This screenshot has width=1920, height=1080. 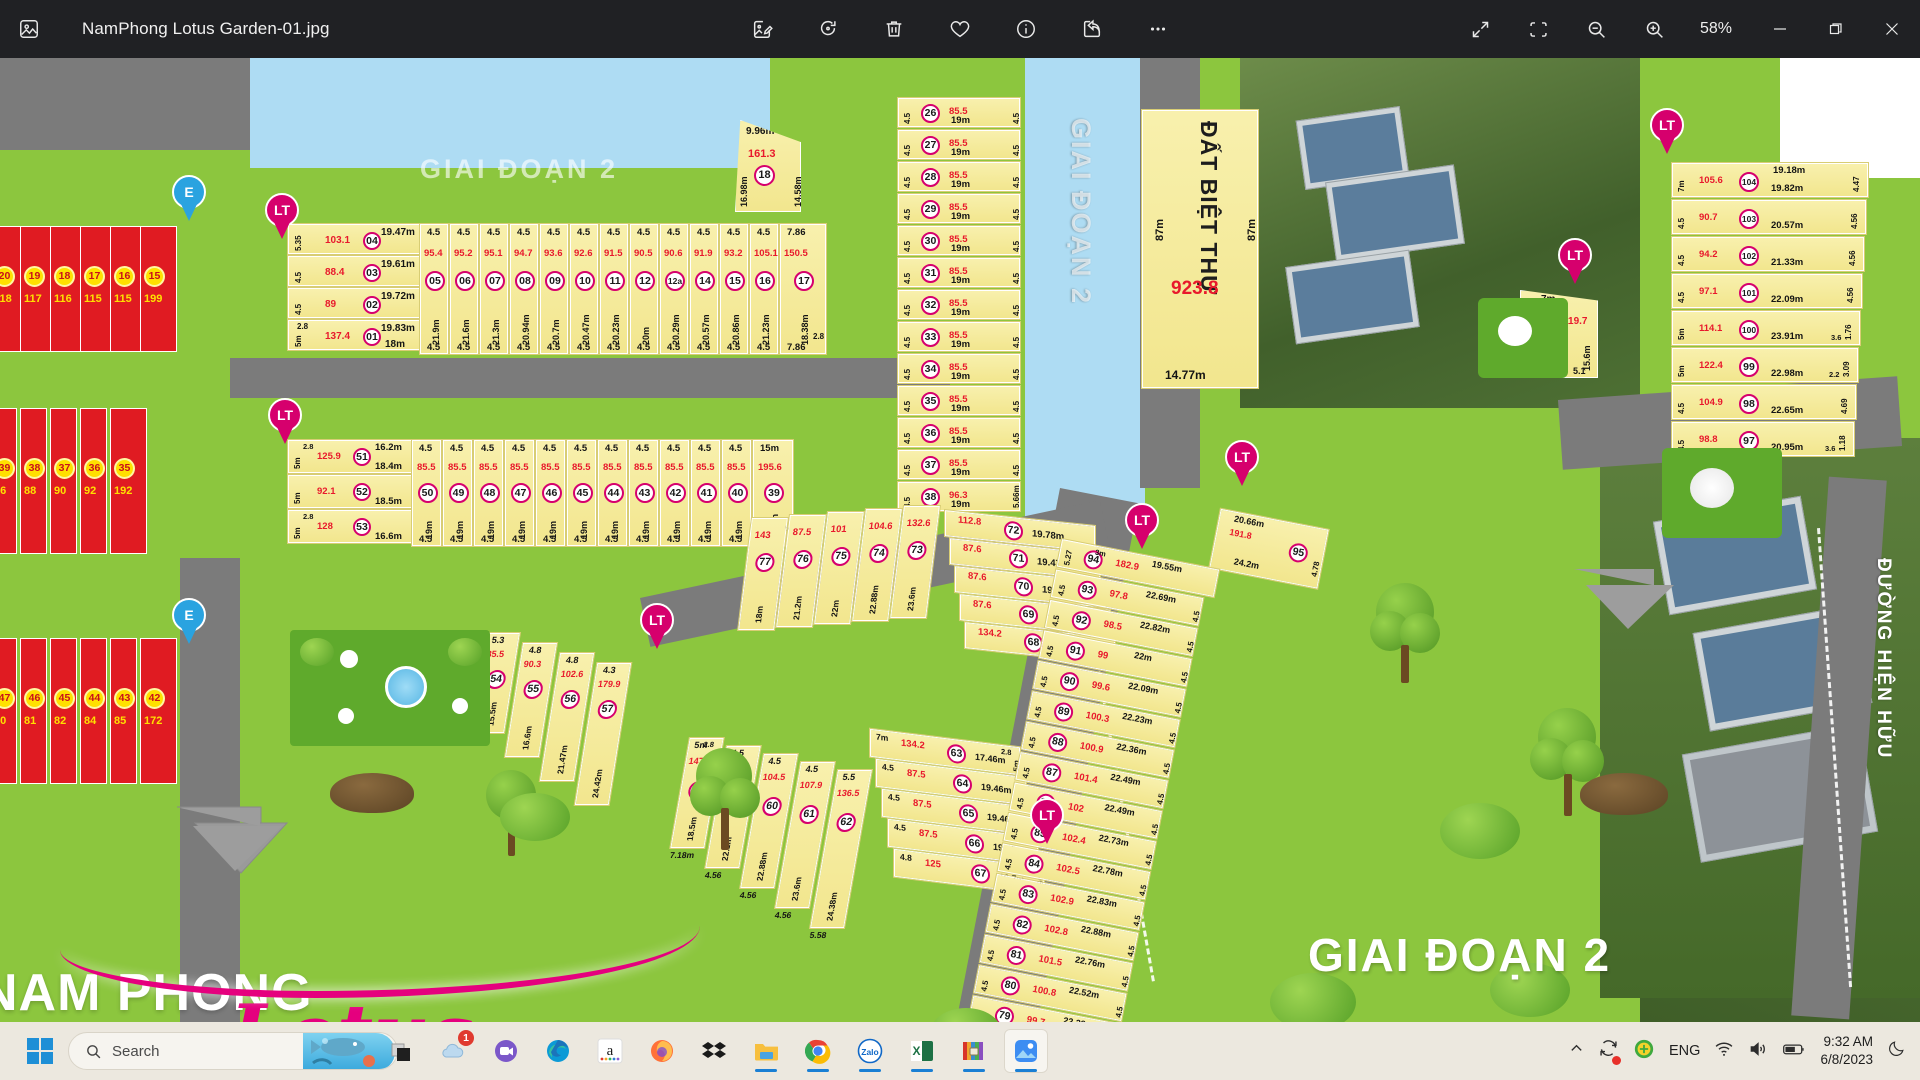 What do you see at coordinates (959, 144) in the screenshot?
I see `lot-parcel: 27 85.5 19m 4.5 4.5` at bounding box center [959, 144].